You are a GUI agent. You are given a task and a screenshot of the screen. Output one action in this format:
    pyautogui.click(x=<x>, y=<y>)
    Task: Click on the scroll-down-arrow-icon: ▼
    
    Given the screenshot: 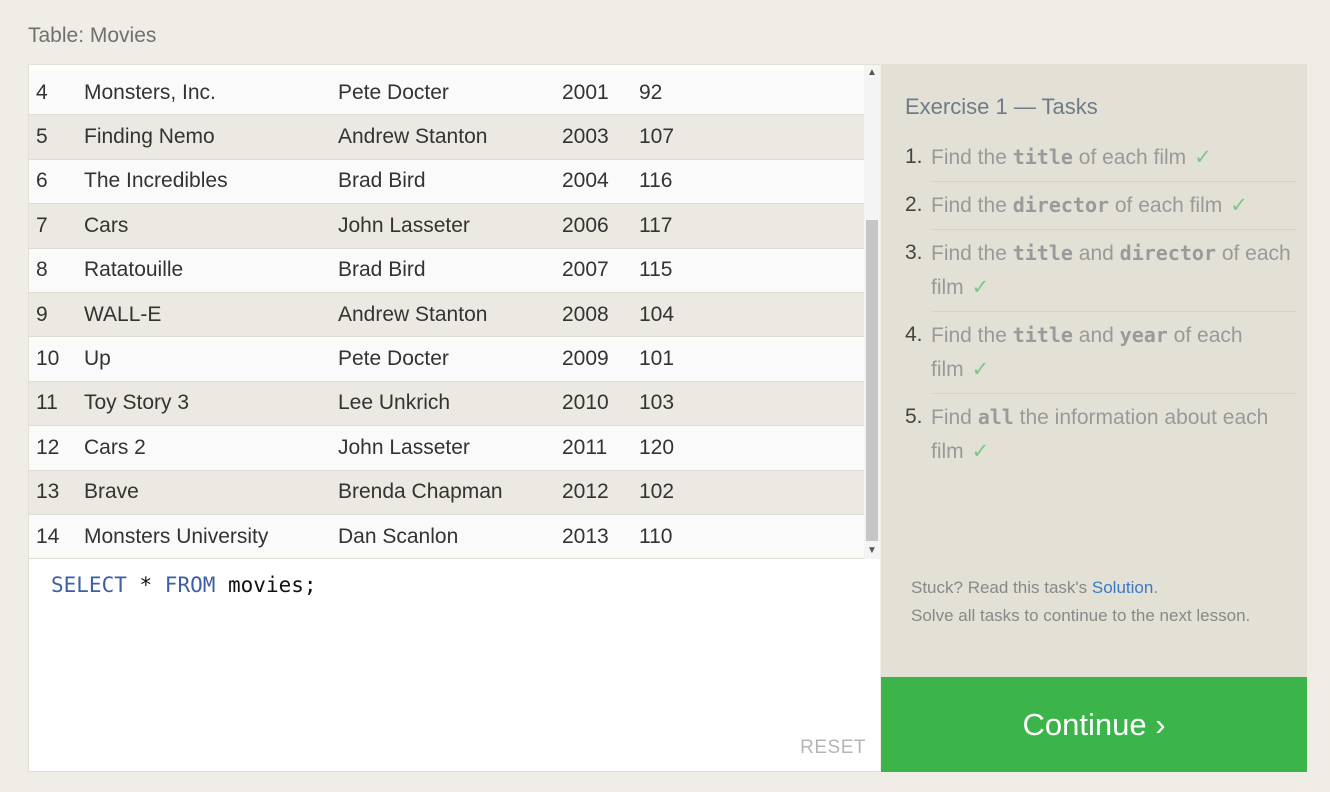 What is the action you would take?
    pyautogui.click(x=872, y=551)
    